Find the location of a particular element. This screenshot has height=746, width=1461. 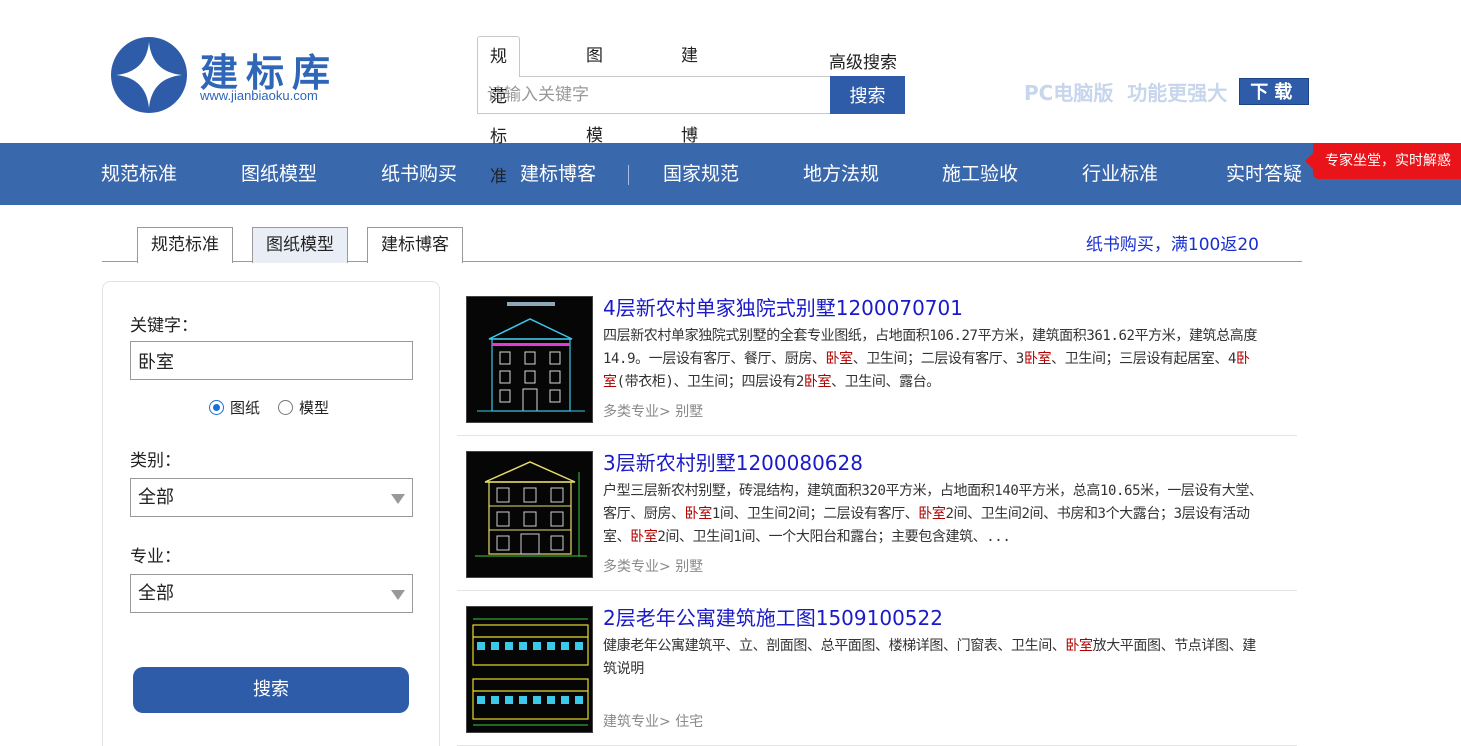

category-select-value: 全部 is located at coordinates (156, 497).